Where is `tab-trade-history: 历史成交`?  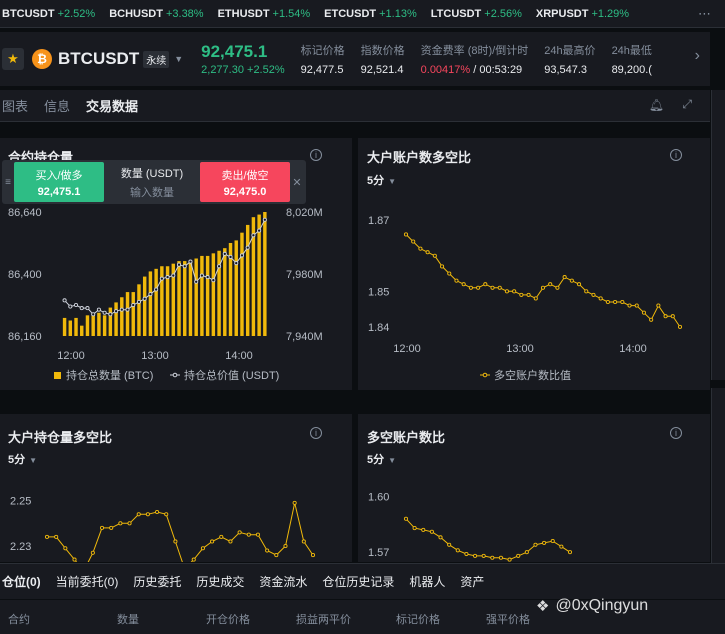 tab-trade-history: 历史成交 is located at coordinates (220, 581).